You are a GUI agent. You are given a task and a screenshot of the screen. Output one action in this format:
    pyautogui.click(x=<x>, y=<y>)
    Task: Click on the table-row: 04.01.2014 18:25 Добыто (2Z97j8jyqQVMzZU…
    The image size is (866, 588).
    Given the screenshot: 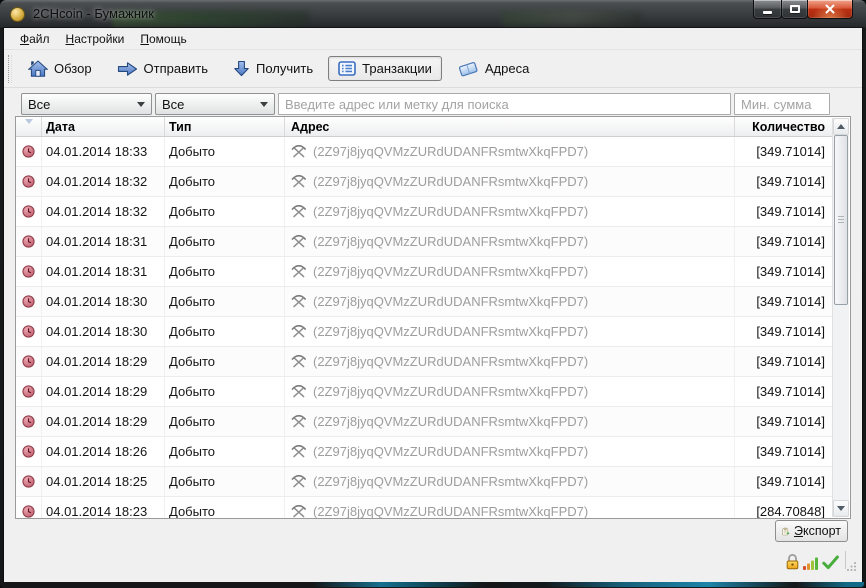 What is the action you would take?
    pyautogui.click(x=424, y=482)
    